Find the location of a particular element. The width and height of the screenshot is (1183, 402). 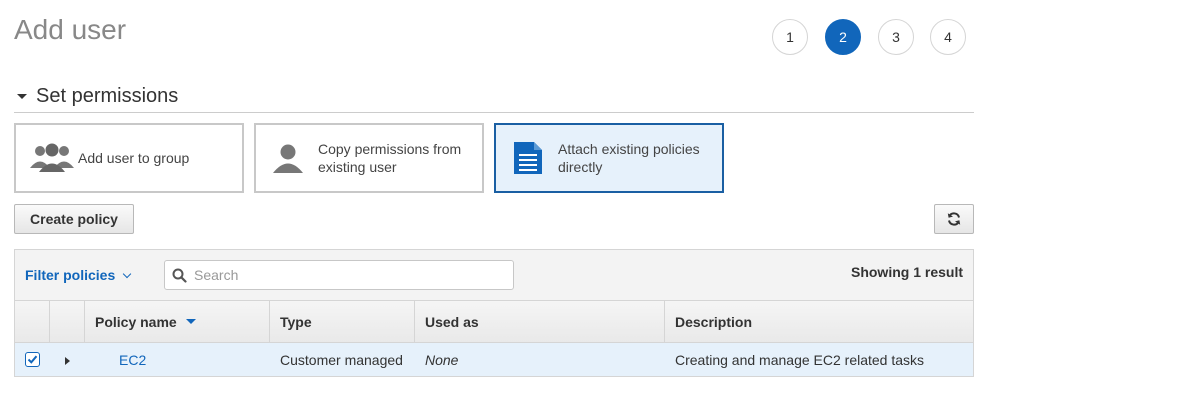

user-group-icon is located at coordinates (52, 158).